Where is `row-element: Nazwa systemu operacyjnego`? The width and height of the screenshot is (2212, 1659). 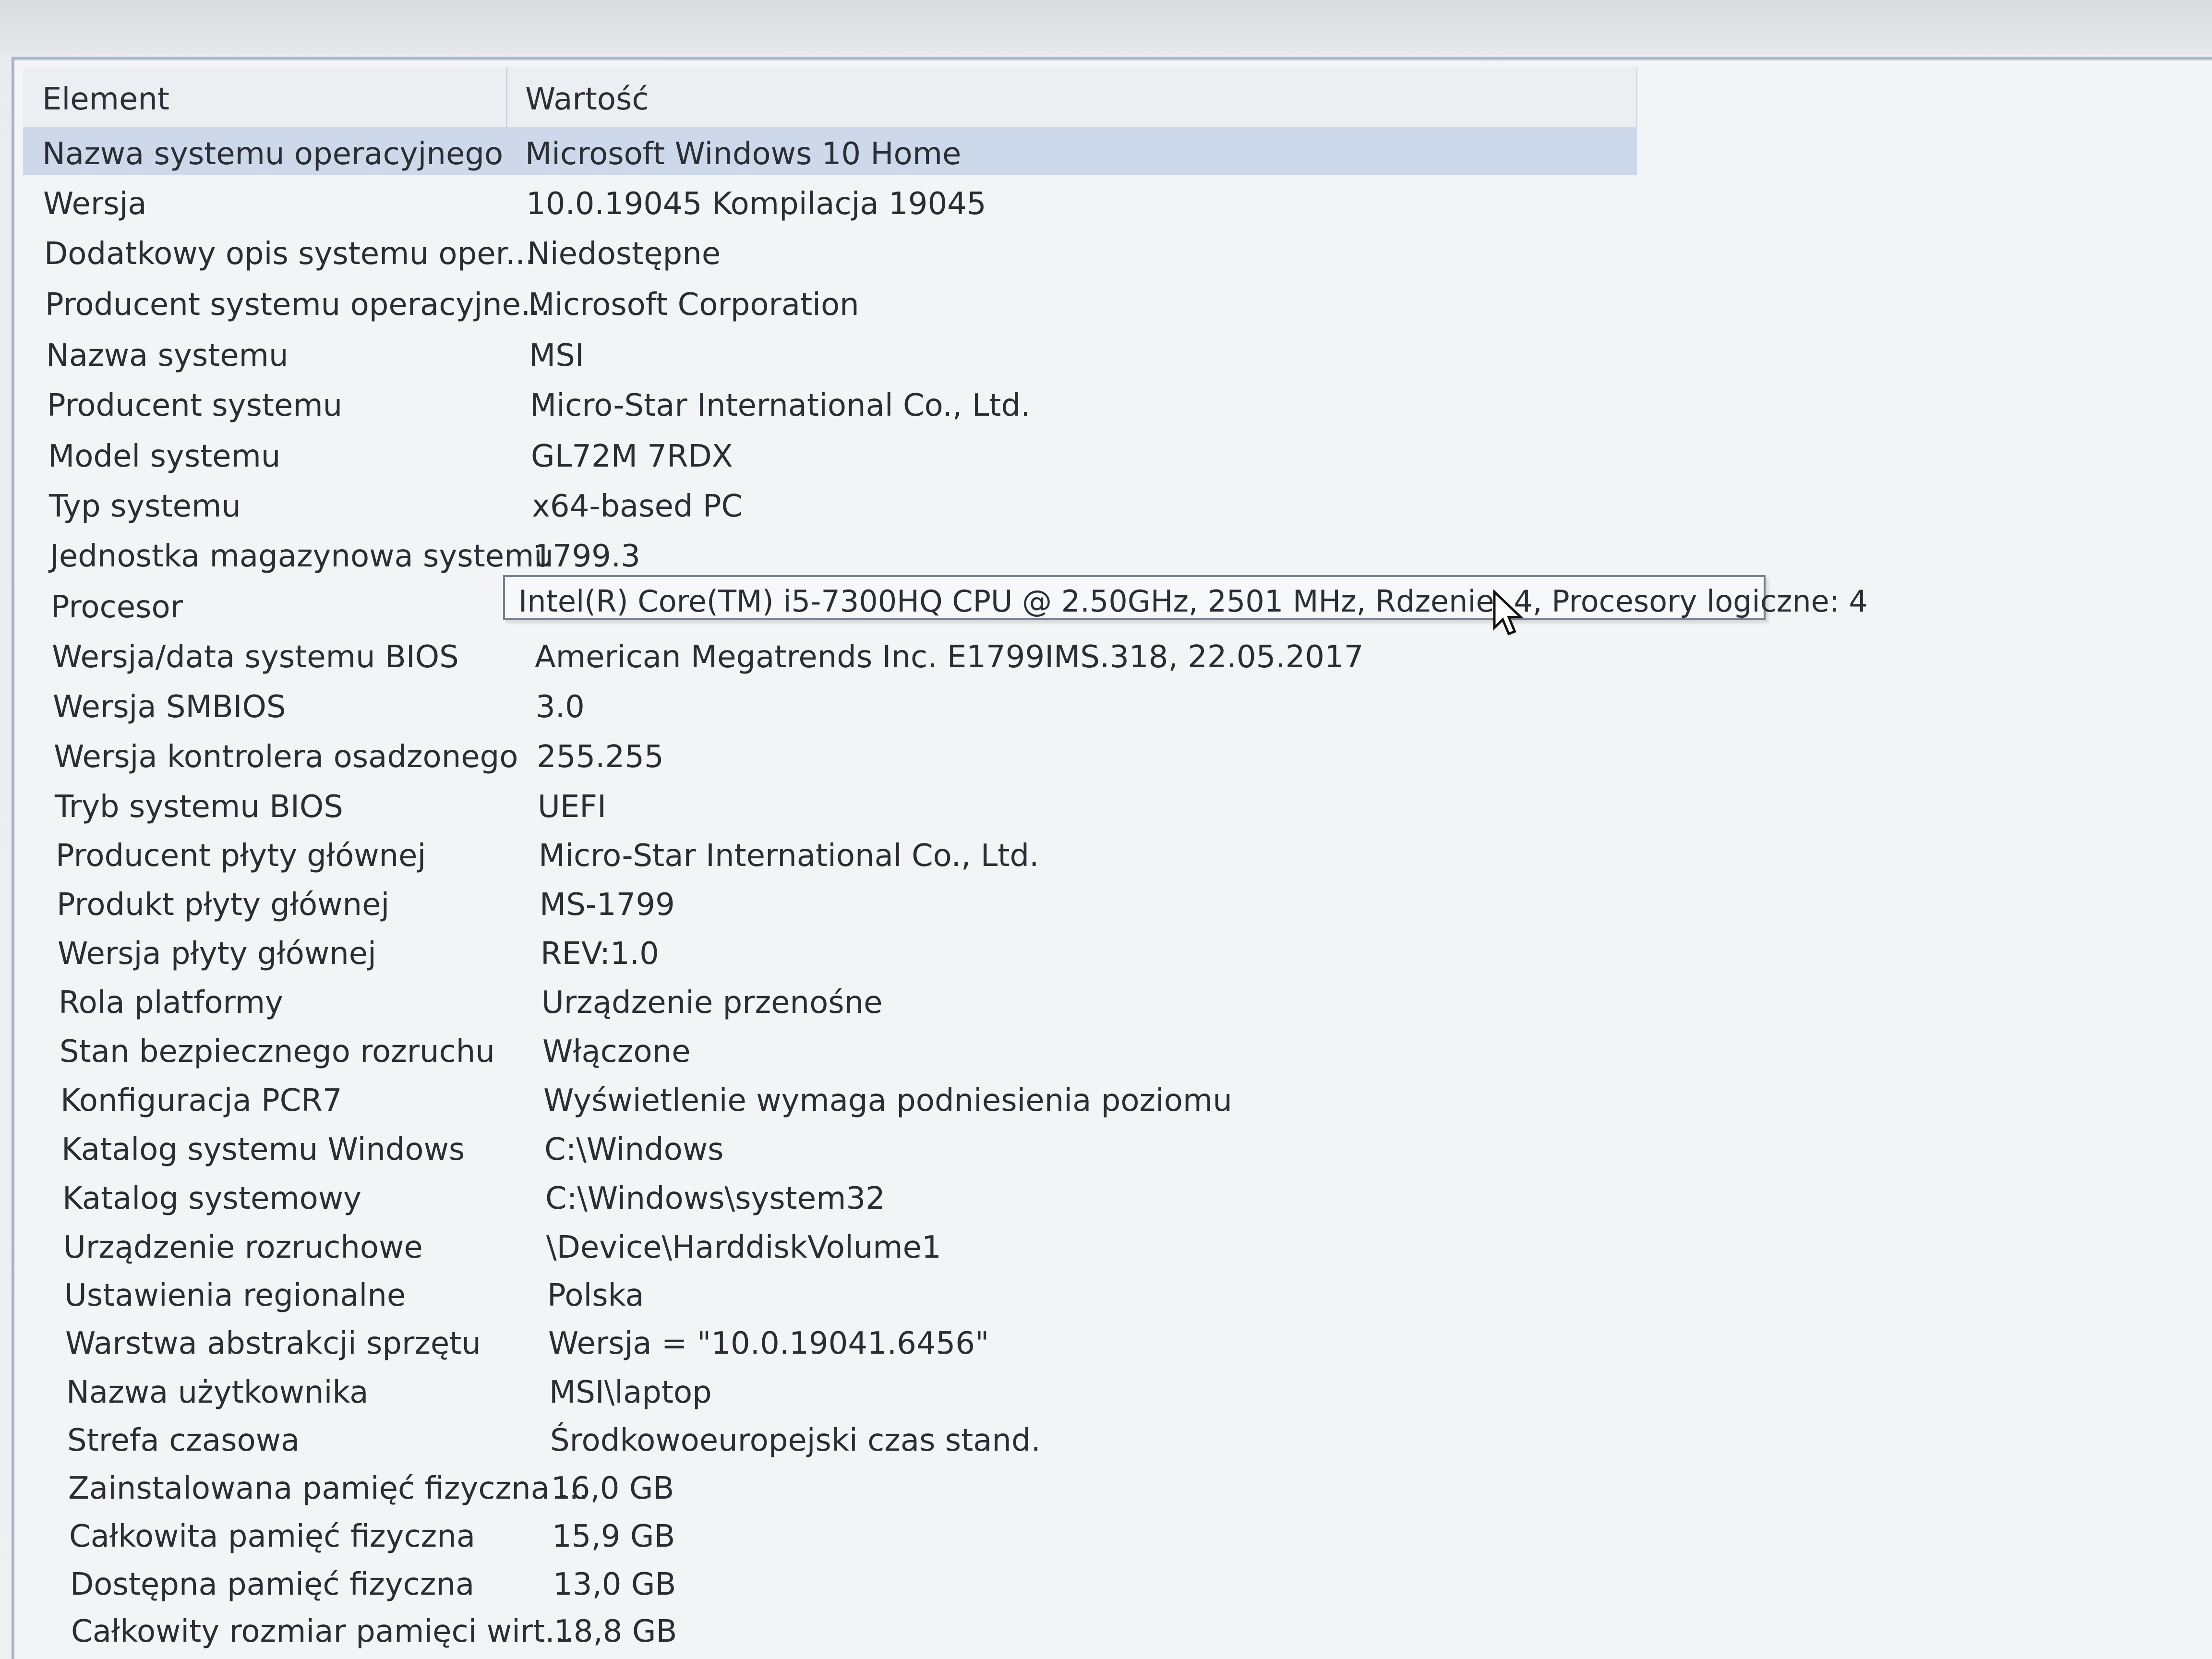 row-element: Nazwa systemu operacyjnego is located at coordinates (273, 154).